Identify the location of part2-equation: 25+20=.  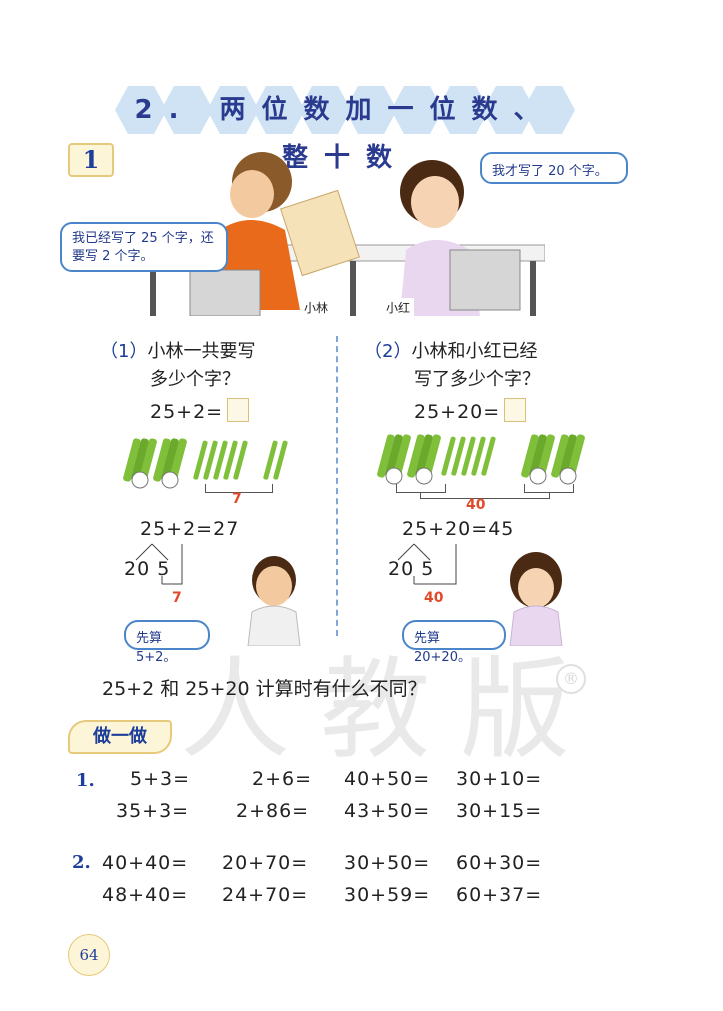
(470, 410).